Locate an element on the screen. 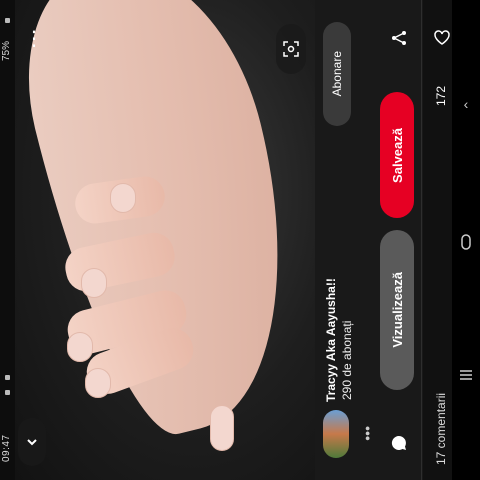  more-options-button: ⋮ is located at coordinates (34, 38).